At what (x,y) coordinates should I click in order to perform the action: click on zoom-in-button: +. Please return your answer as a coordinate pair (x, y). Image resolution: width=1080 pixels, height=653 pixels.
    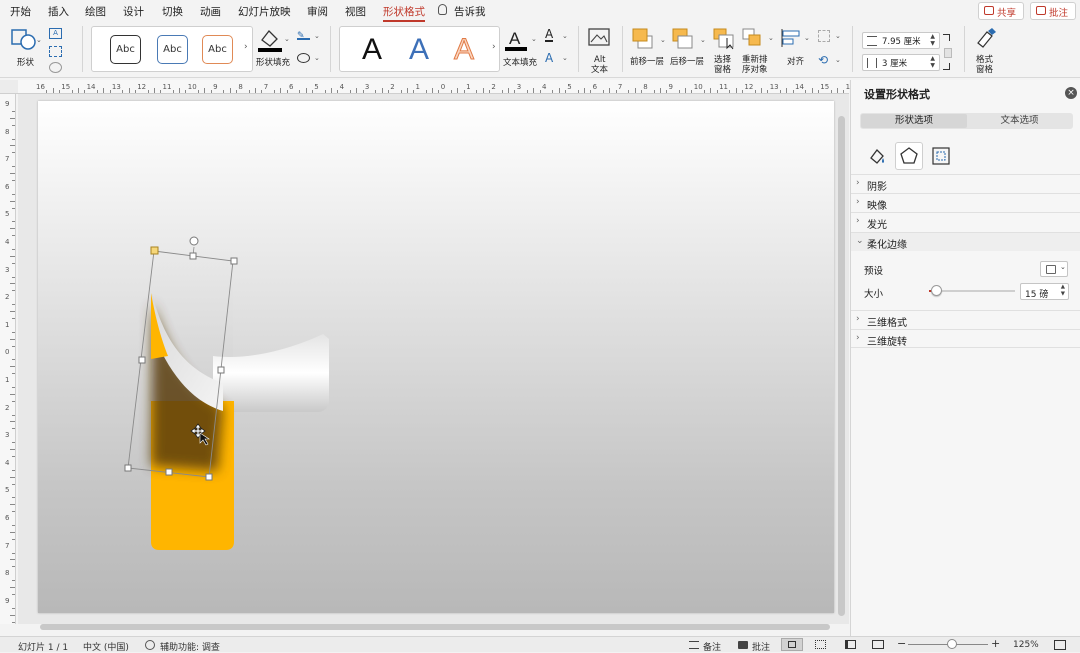
    Looking at the image, I should click on (995, 643).